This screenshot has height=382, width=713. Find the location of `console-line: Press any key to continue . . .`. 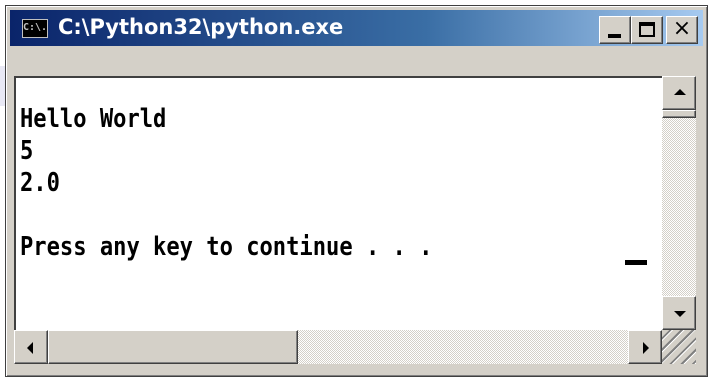

console-line: Press any key to continue . . . is located at coordinates (226, 247).